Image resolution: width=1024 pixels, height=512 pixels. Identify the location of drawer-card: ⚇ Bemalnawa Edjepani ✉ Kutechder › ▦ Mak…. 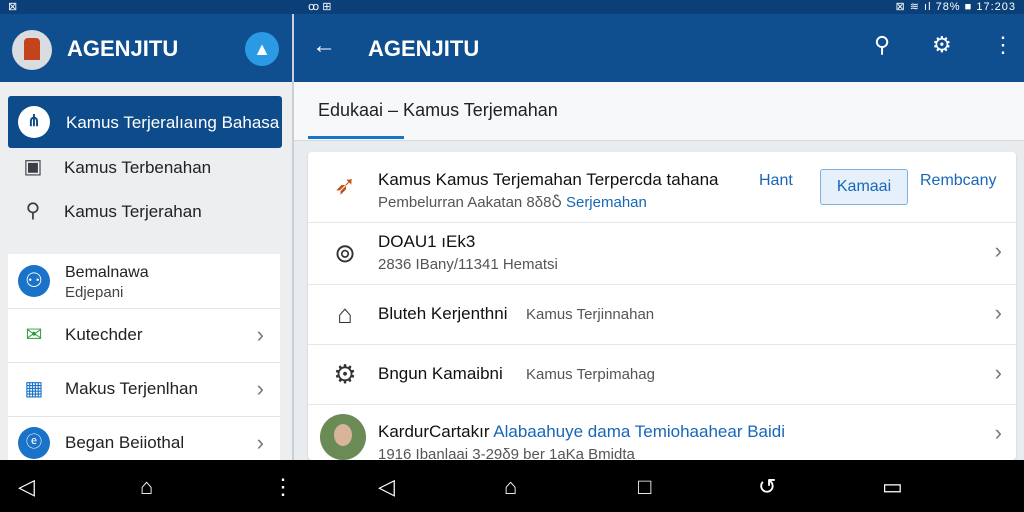
(144, 364).